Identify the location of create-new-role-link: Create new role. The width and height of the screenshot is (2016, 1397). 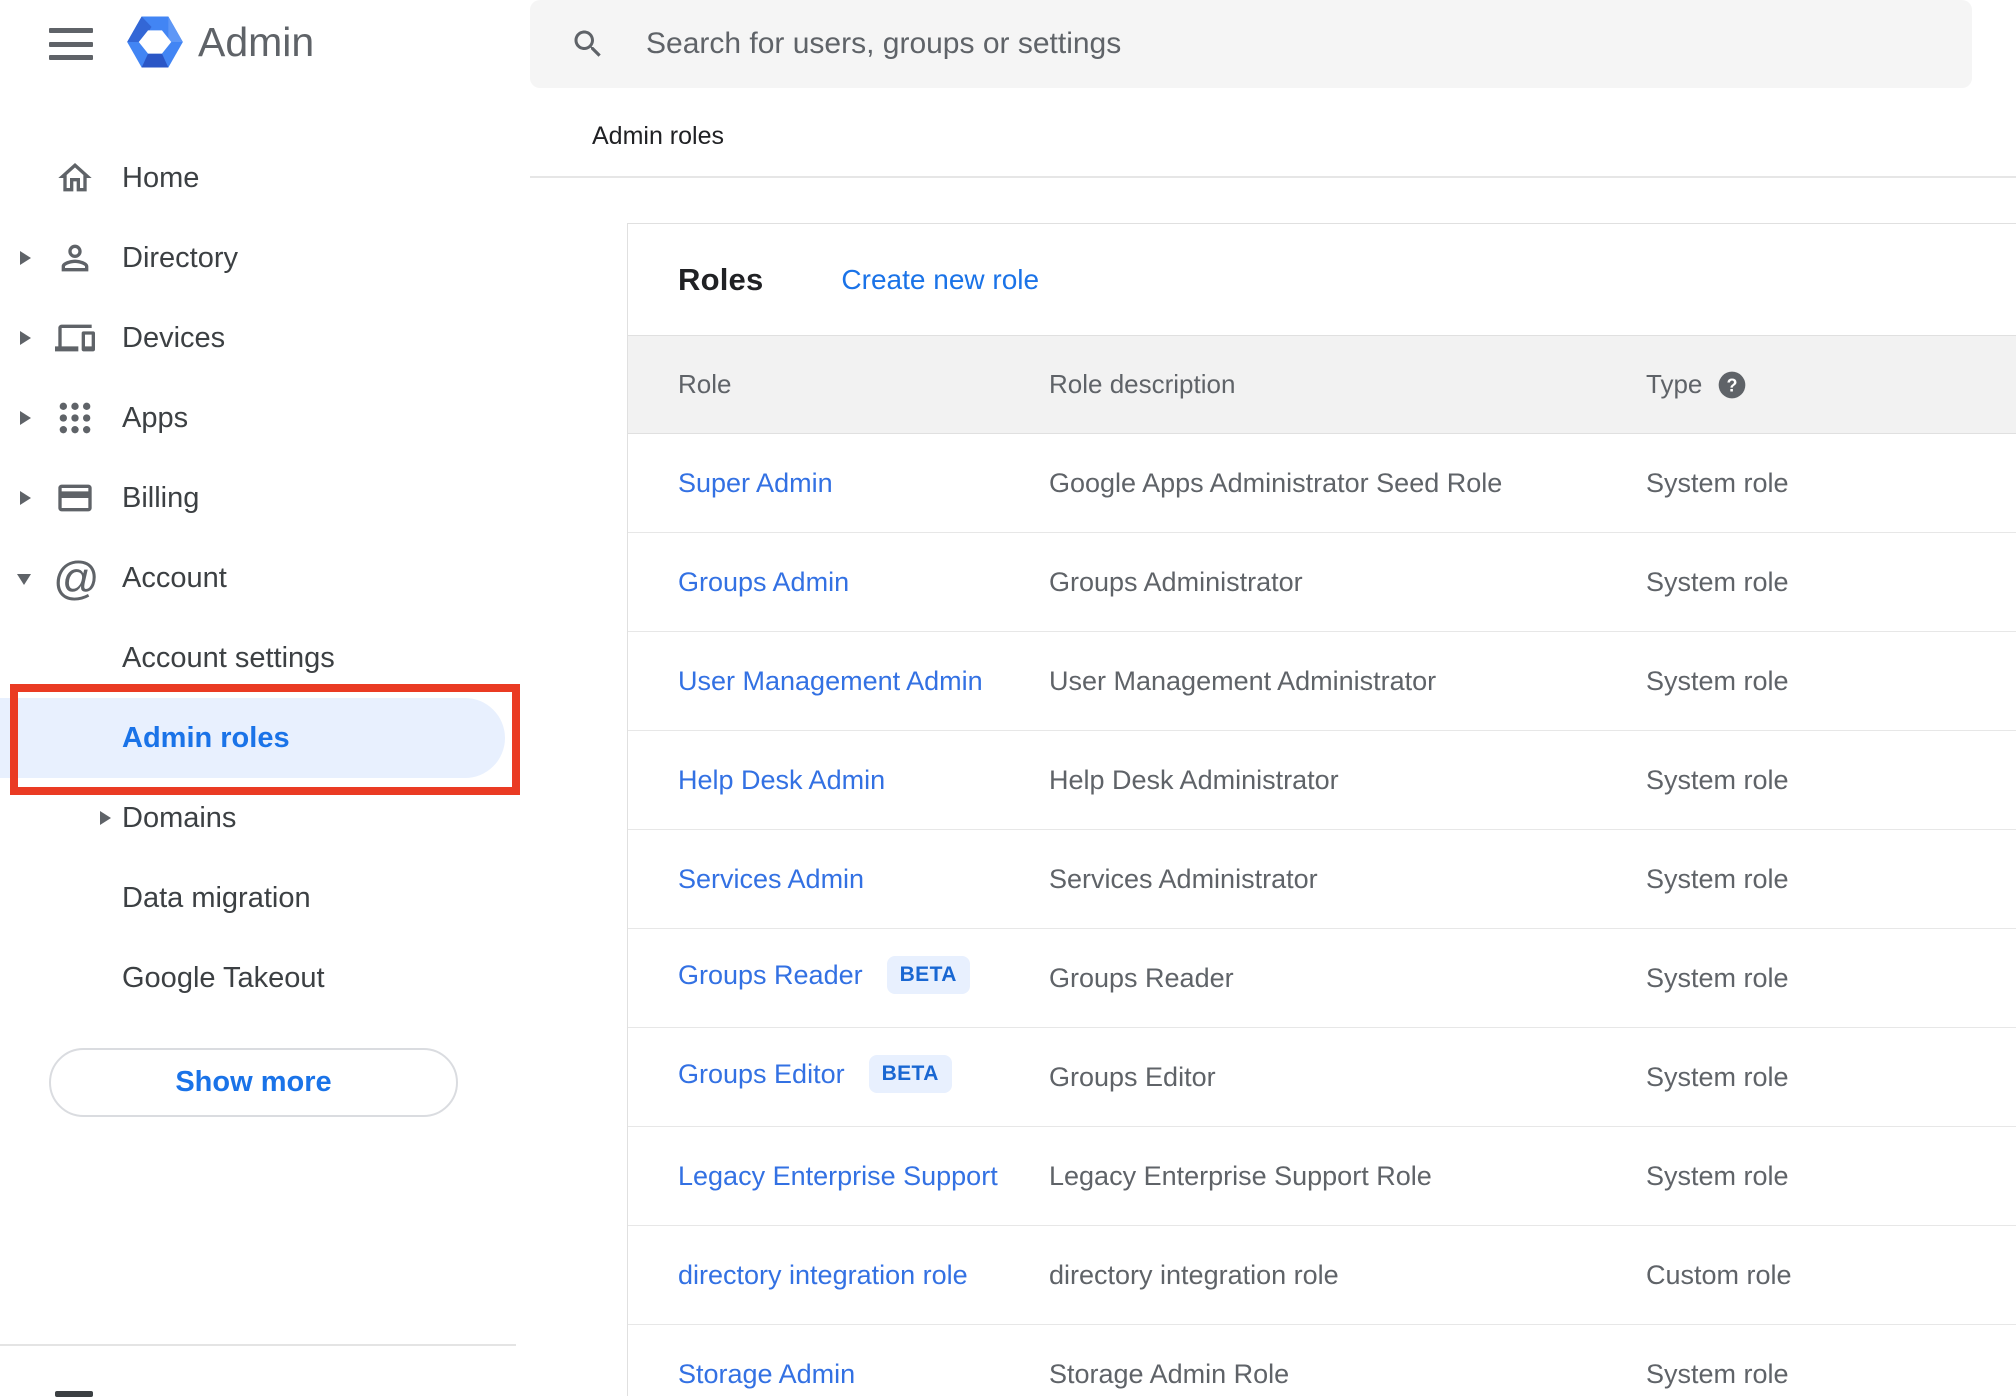
(940, 280).